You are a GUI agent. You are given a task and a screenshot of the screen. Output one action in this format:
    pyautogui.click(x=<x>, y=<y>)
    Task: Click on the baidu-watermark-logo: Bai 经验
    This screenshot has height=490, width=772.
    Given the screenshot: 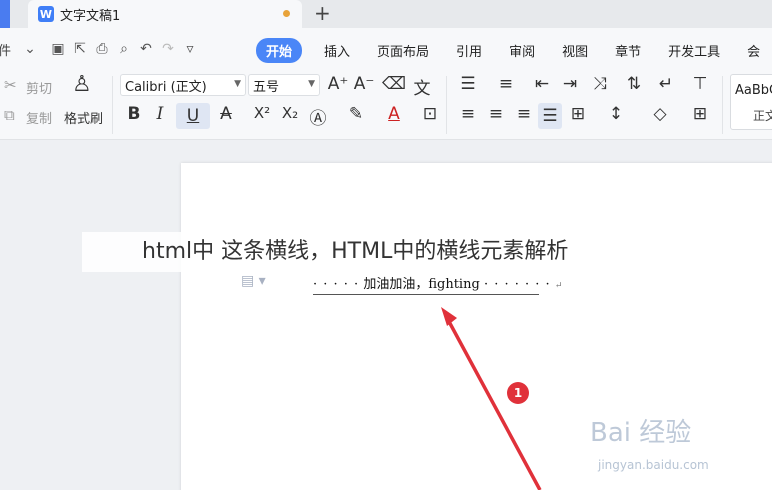 What is the action you would take?
    pyautogui.click(x=641, y=433)
    